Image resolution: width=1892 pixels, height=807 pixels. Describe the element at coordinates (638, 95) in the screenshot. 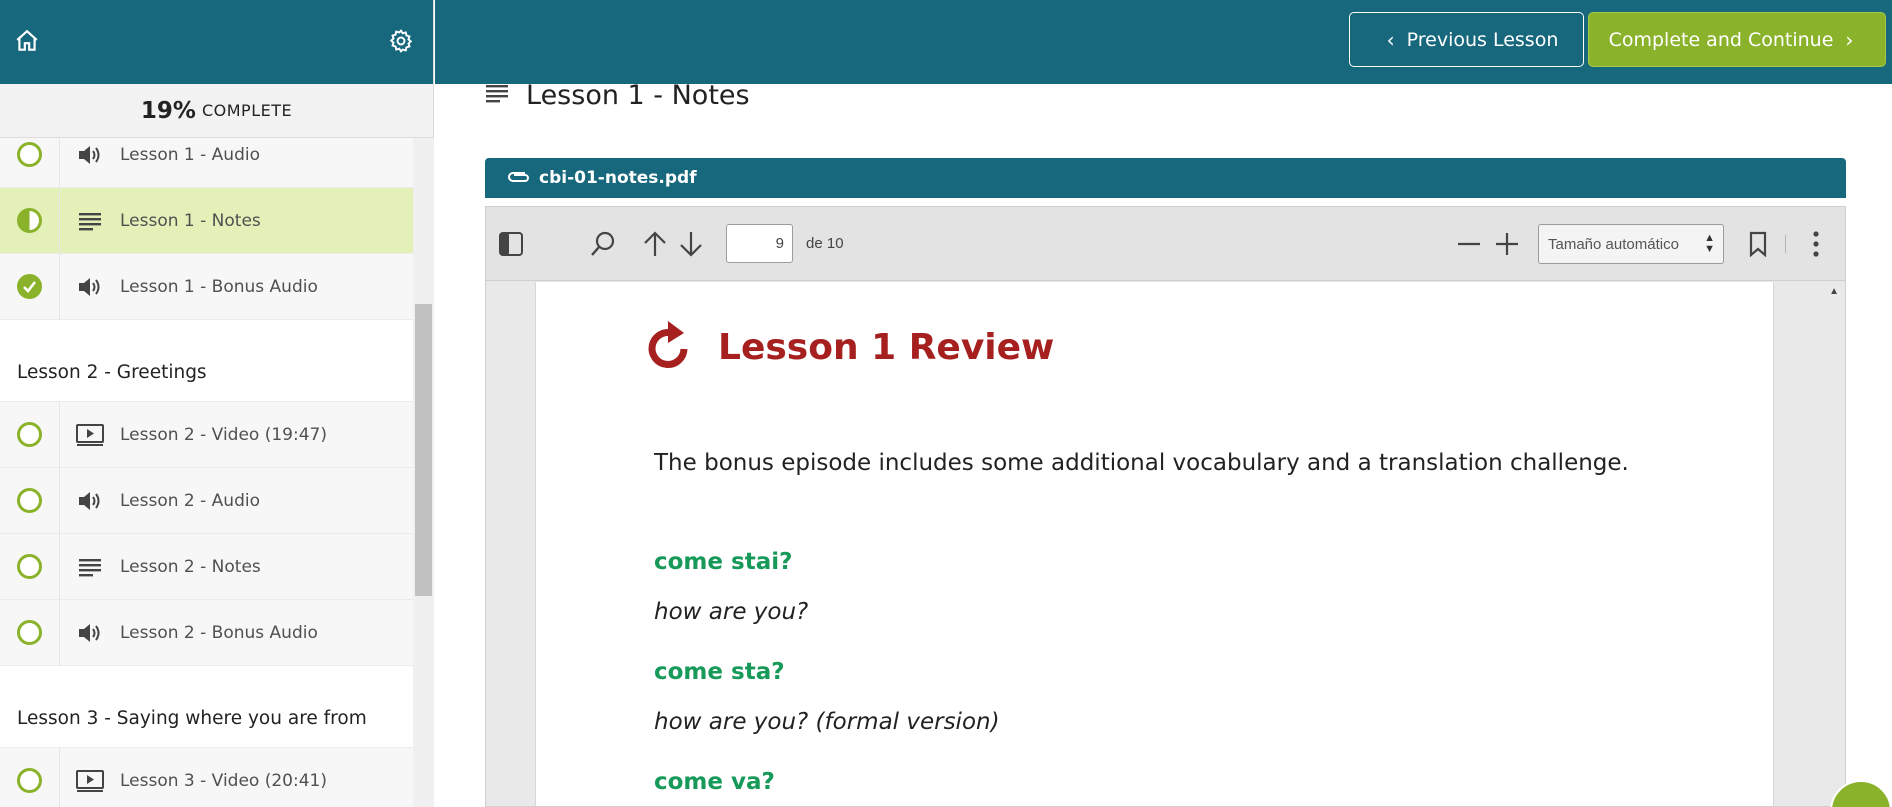

I see `page-title: Lesson 1 - Notes` at that location.